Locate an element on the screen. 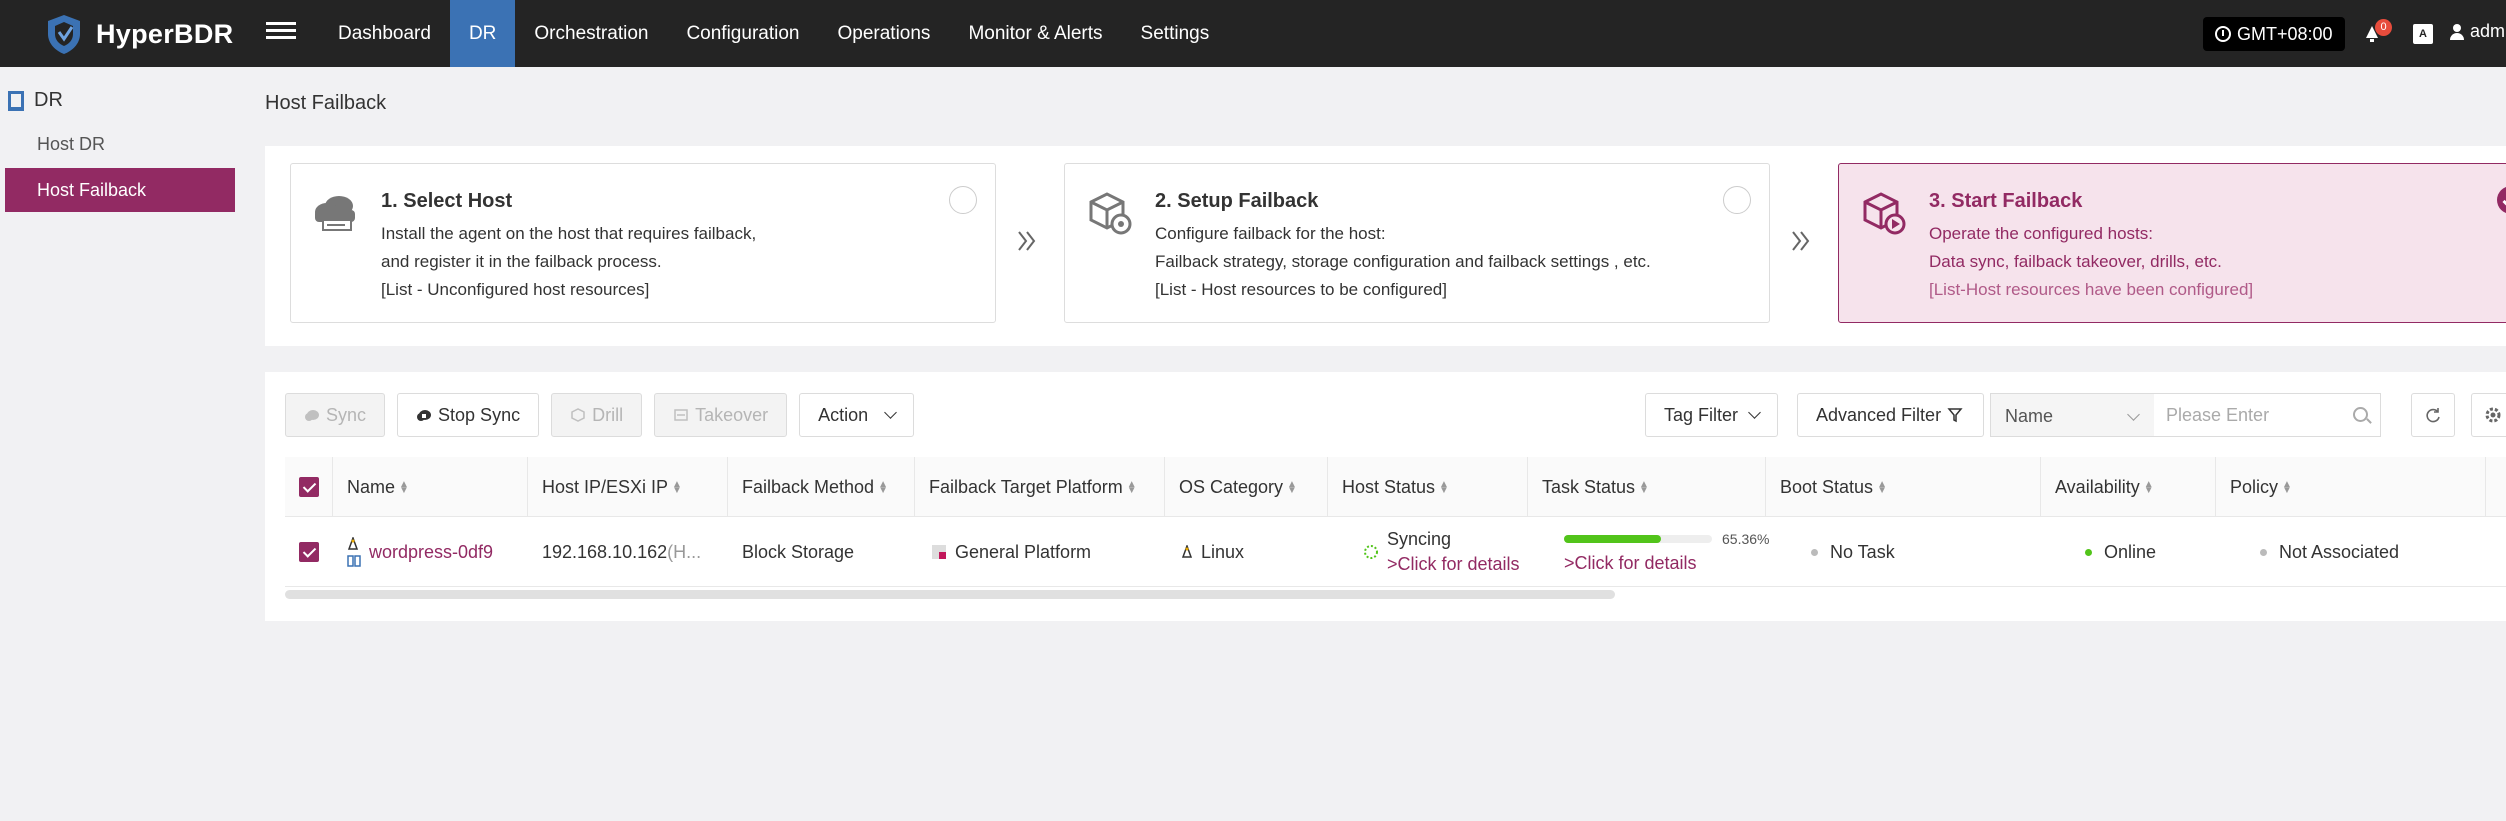 The width and height of the screenshot is (2506, 821). step-1-list-link: [List - Unconfigured host resources] is located at coordinates (568, 290).